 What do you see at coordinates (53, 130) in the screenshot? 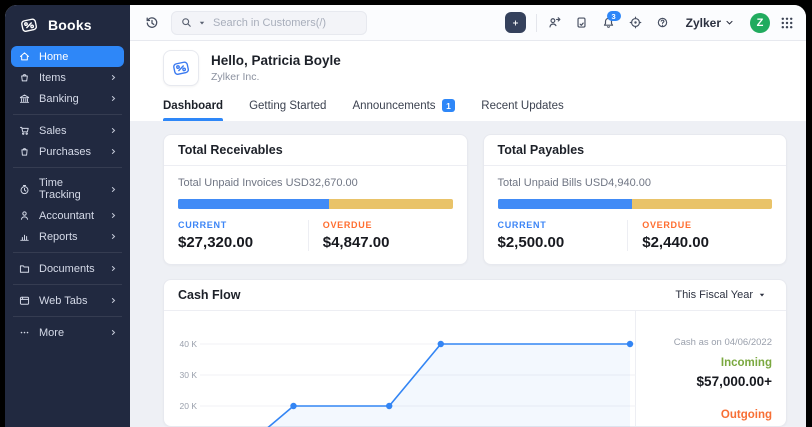
I see `sidebar-item-label: Sales` at bounding box center [53, 130].